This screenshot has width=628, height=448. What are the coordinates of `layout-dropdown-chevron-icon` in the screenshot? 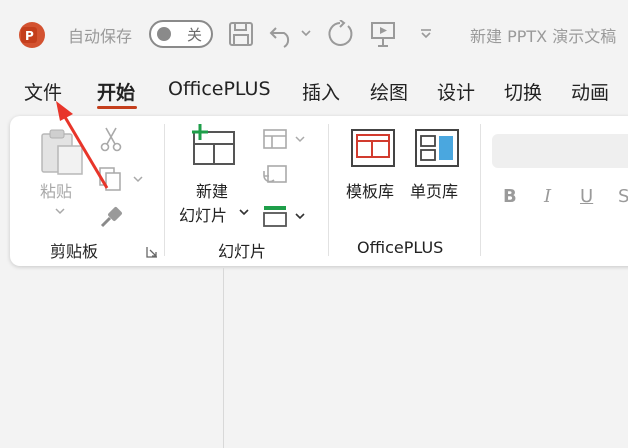 It's located at (300, 139).